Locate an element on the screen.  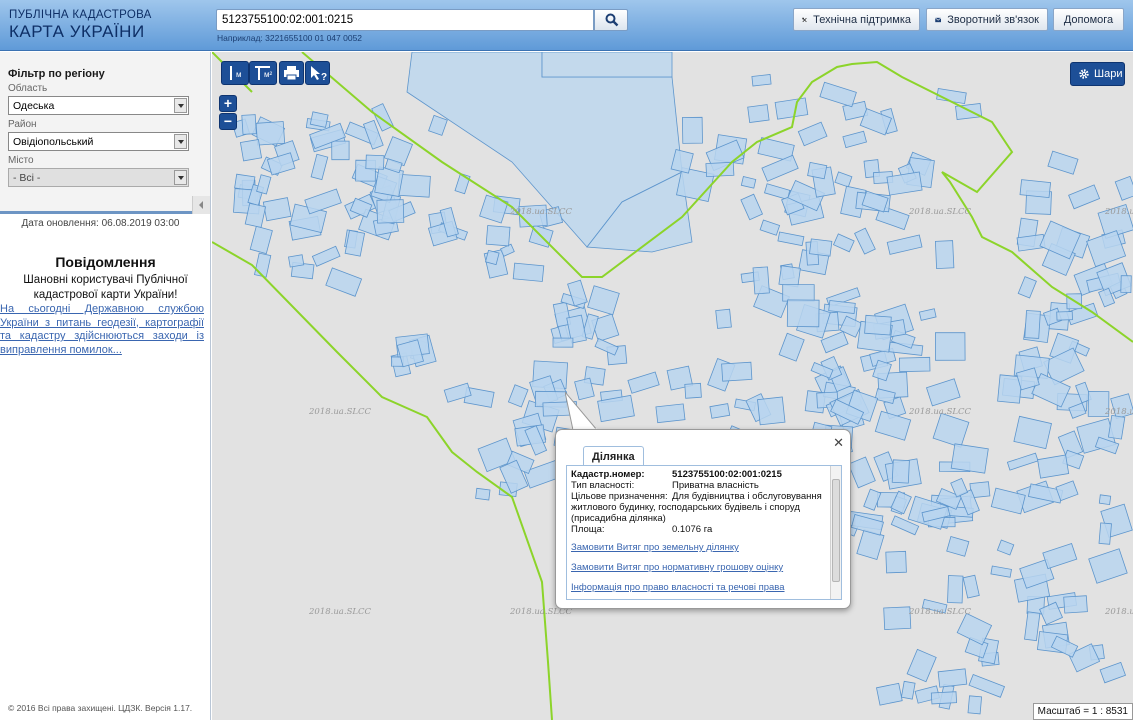
feedback-label: Зворотний зв'язок is located at coordinates (993, 19).